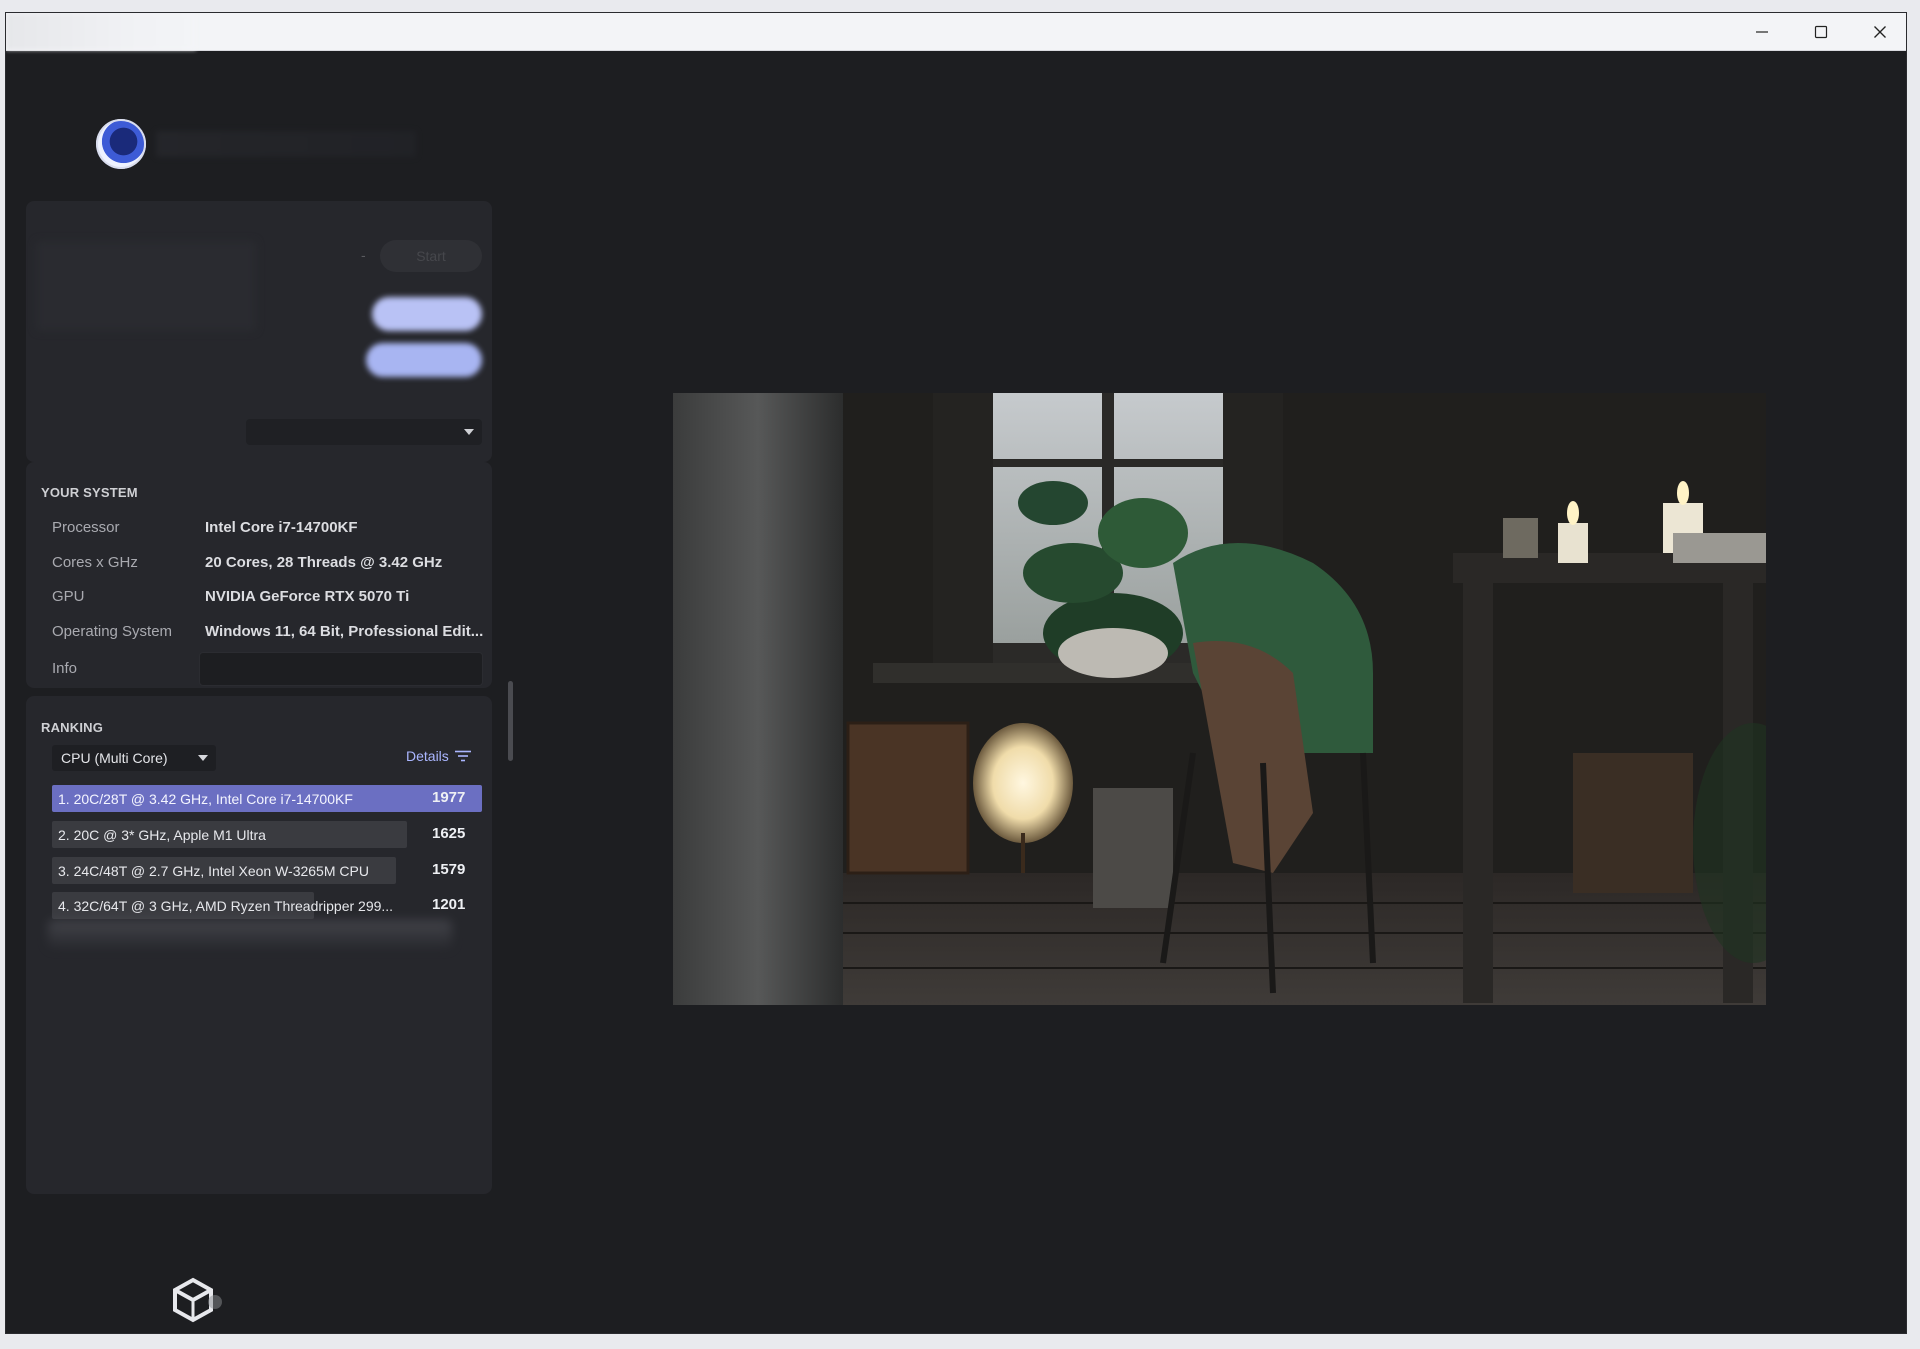 The image size is (1920, 1349). What do you see at coordinates (364, 432) in the screenshot?
I see `test-duration-select` at bounding box center [364, 432].